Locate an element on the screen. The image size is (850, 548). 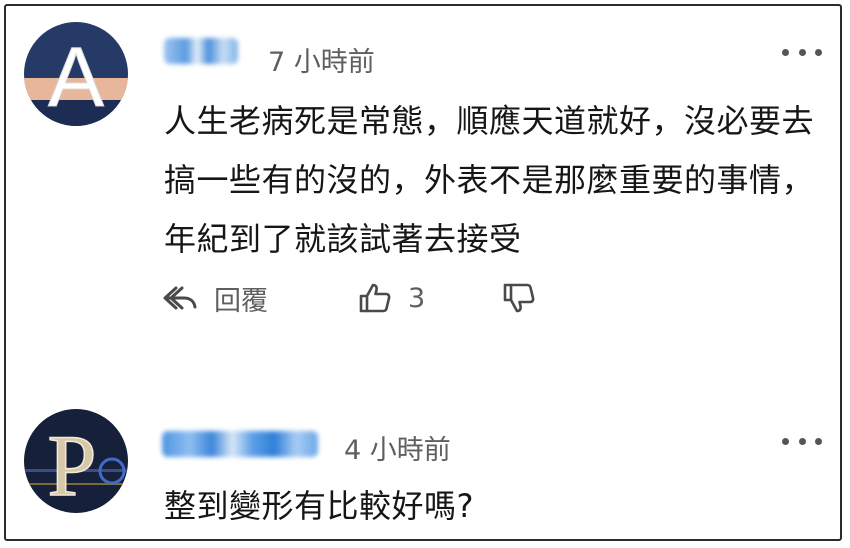
timestamp: 4 小時前 is located at coordinates (397, 450).